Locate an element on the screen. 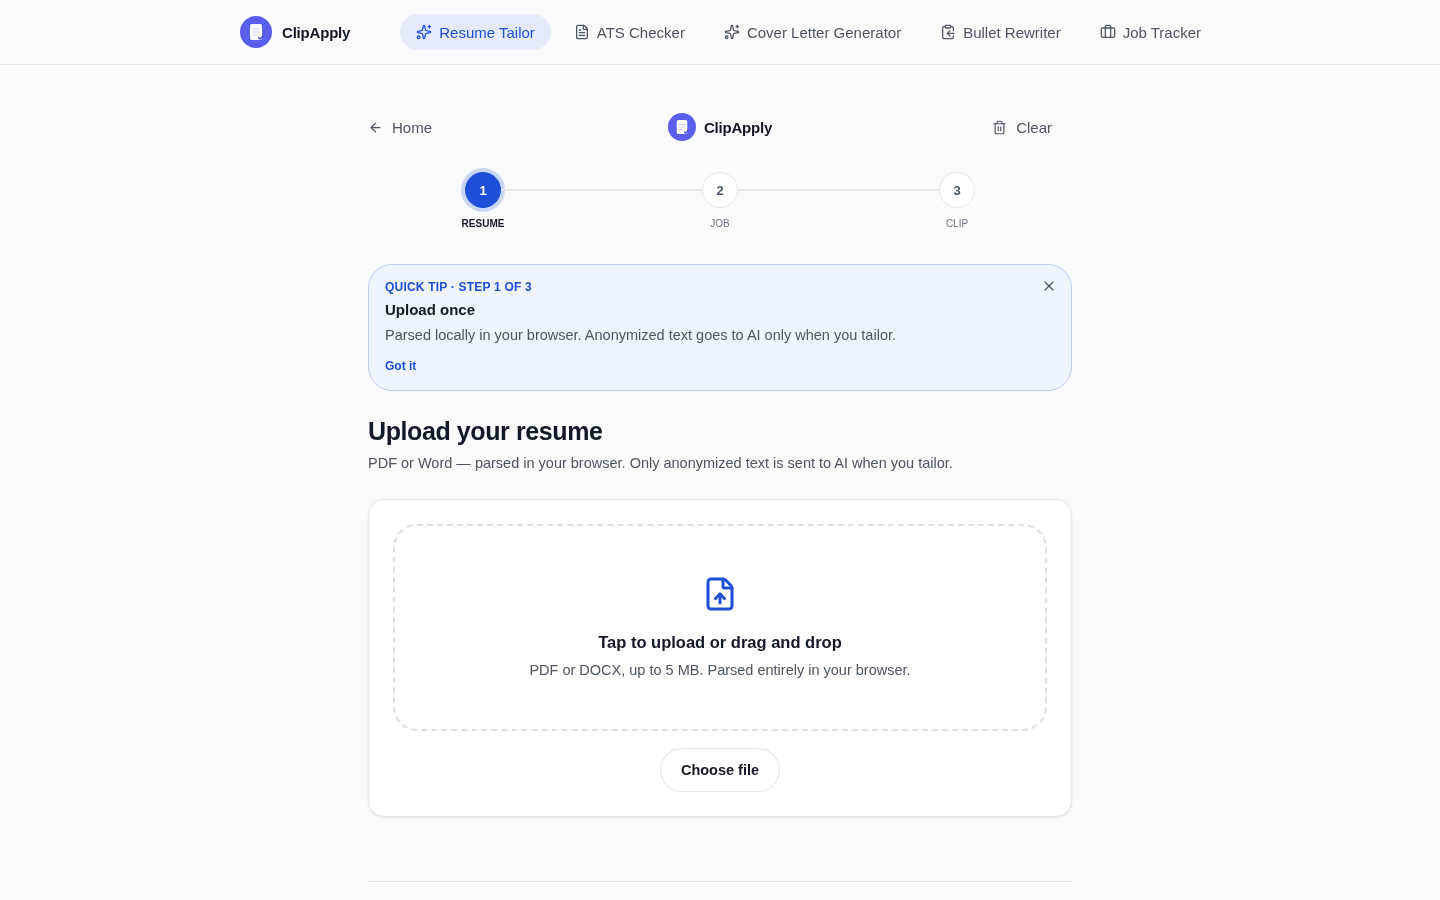 This screenshot has width=1440, height=900. tip-eyebrow: QUICK TIP · STEP 1 OF 3 is located at coordinates (458, 287).